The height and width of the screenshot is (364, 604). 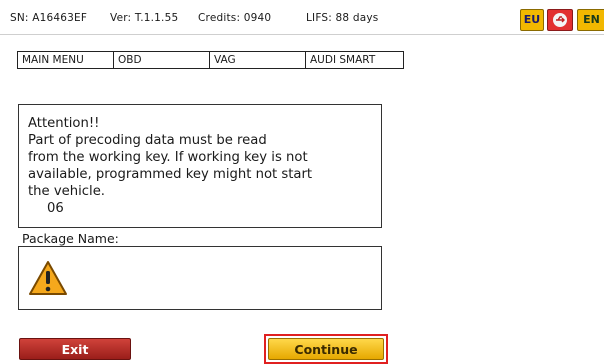 What do you see at coordinates (200, 278) in the screenshot?
I see `package-name-box` at bounding box center [200, 278].